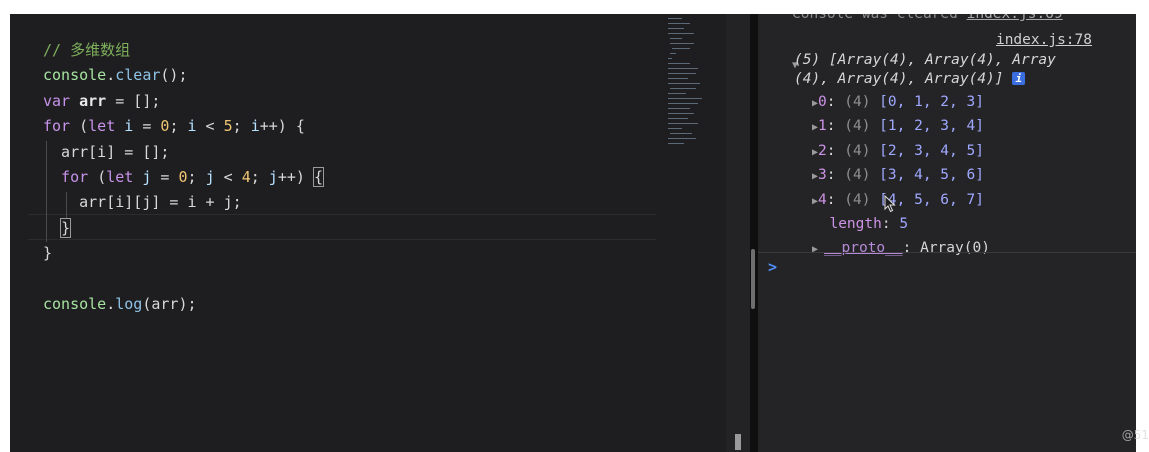 The width and height of the screenshot is (1149, 452). What do you see at coordinates (75, 75) in the screenshot?
I see `code-token: console` at bounding box center [75, 75].